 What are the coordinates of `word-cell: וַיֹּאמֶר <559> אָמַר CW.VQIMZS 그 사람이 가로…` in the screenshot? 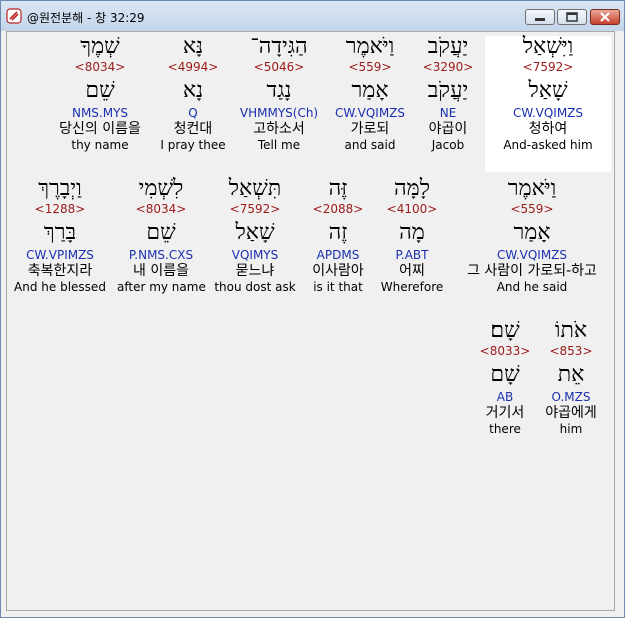 It's located at (532, 246).